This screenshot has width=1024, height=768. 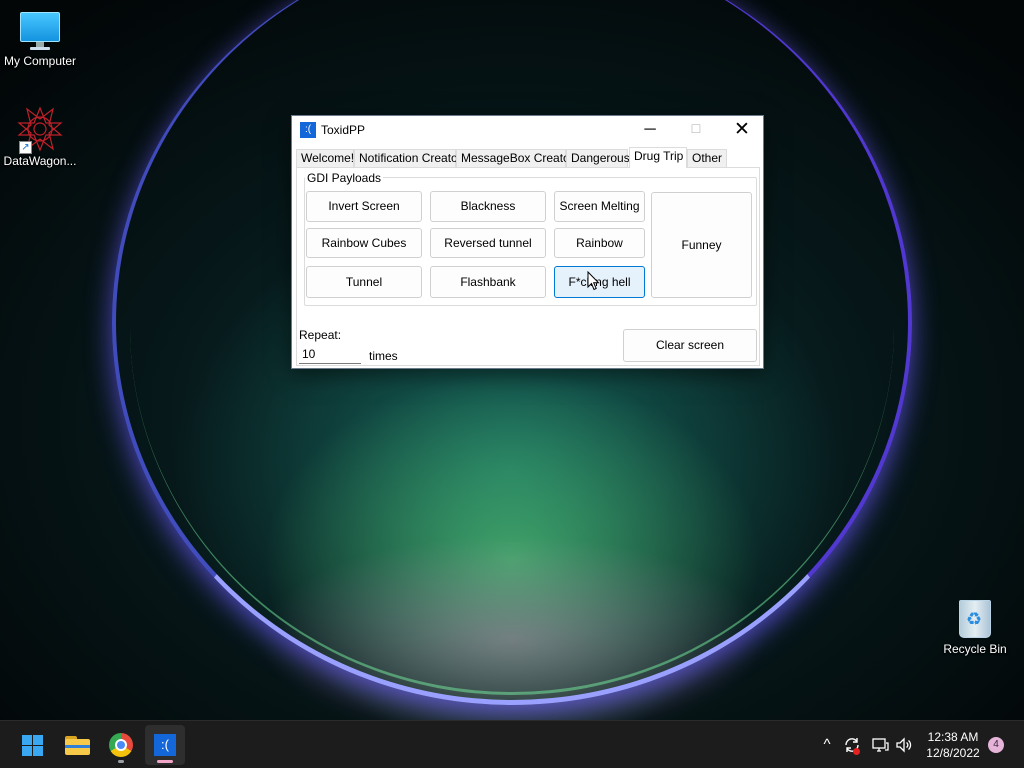 I want to click on minimize-button: ─, so click(x=650, y=130).